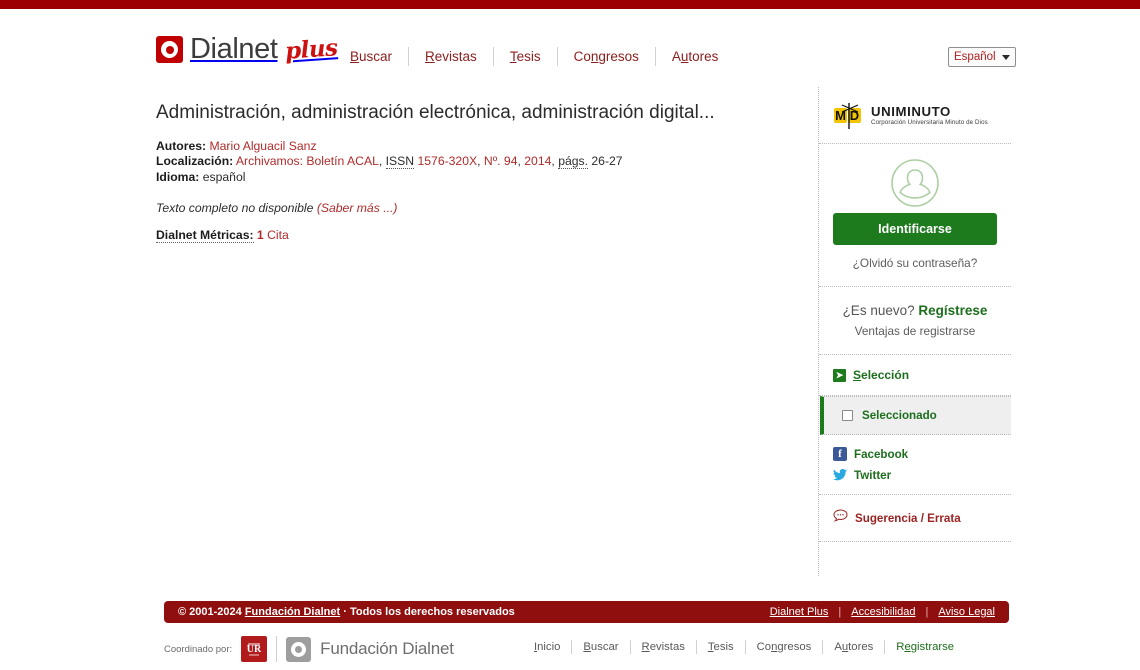 The image size is (1140, 670). I want to click on language-select: Español, so click(982, 57).